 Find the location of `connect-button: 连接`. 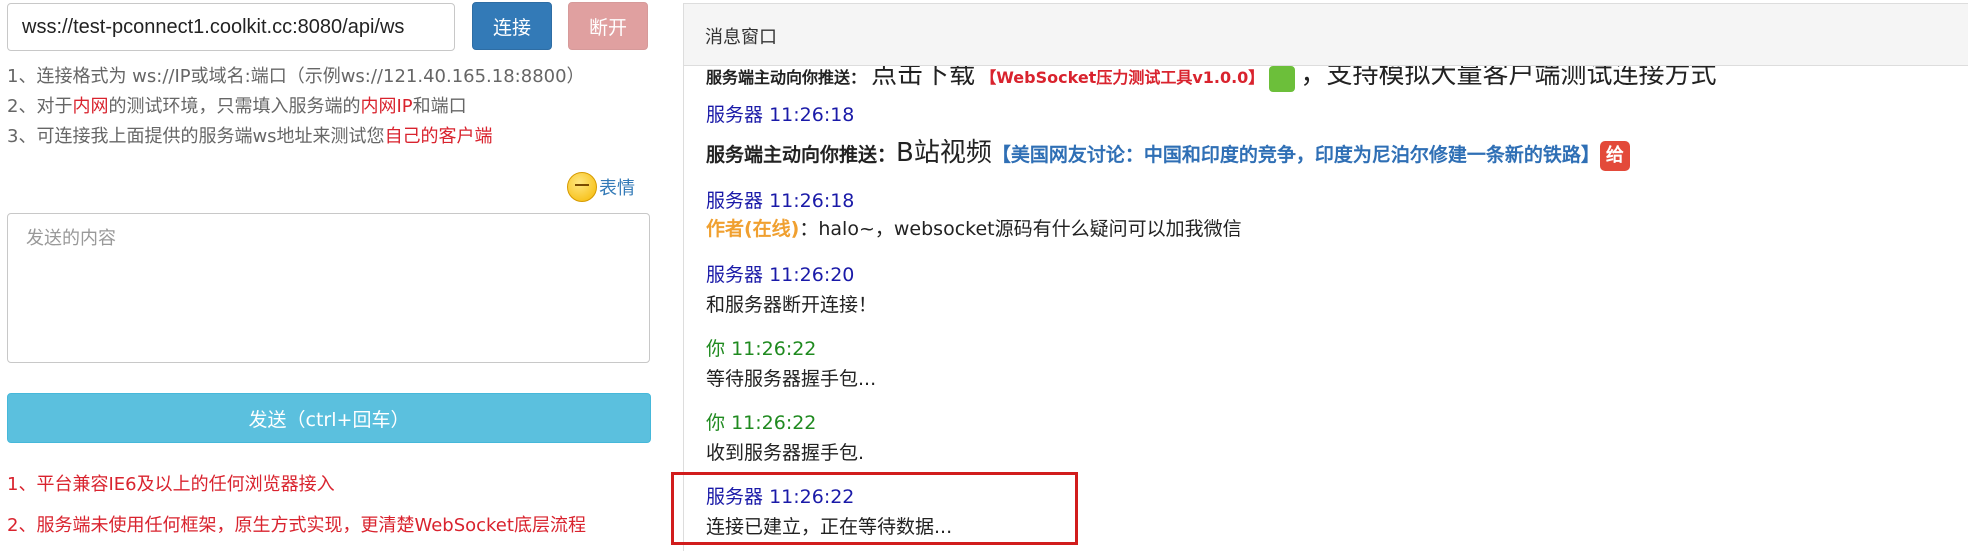

connect-button: 连接 is located at coordinates (512, 26).